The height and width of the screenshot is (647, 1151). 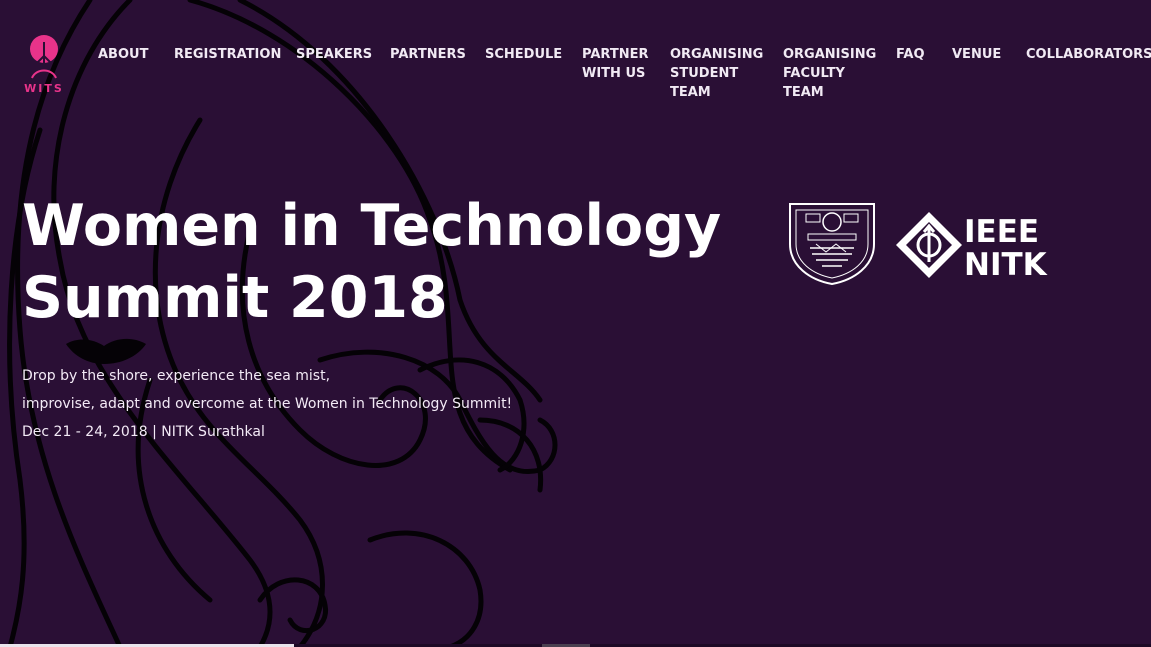 I want to click on nav-venue: VENUE, so click(x=976, y=54).